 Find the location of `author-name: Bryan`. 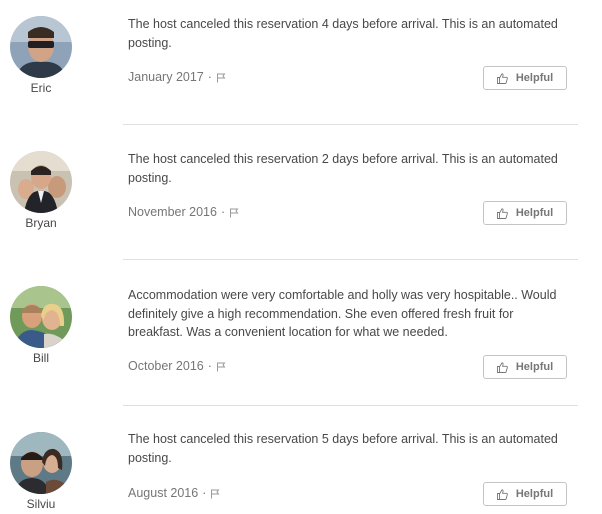

author-name: Bryan is located at coordinates (41, 223).